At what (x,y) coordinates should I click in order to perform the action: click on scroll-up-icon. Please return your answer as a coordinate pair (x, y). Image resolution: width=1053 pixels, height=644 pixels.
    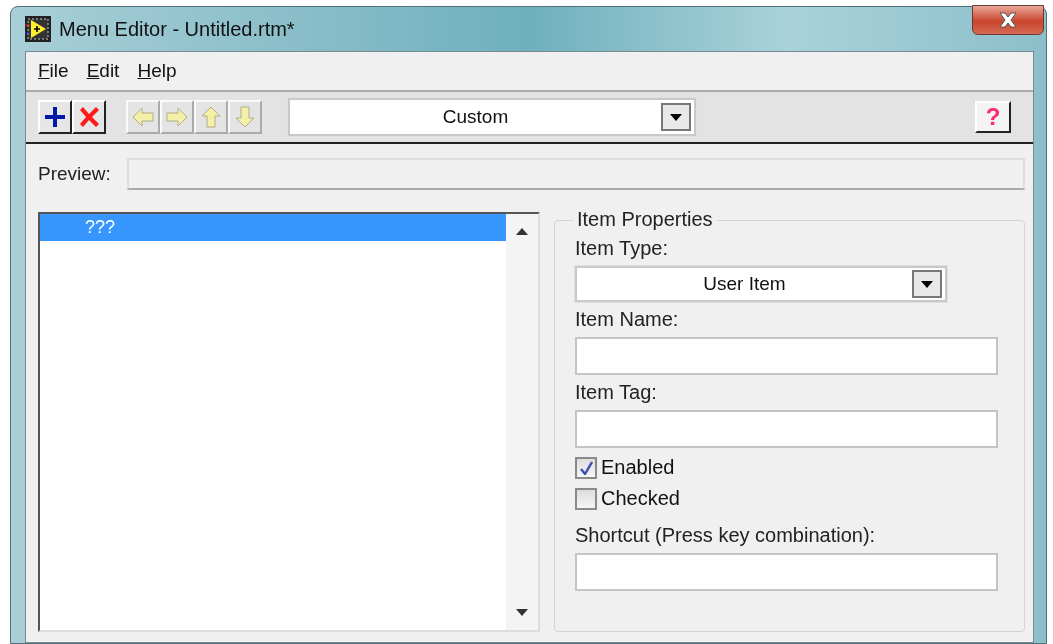
    Looking at the image, I should click on (522, 231).